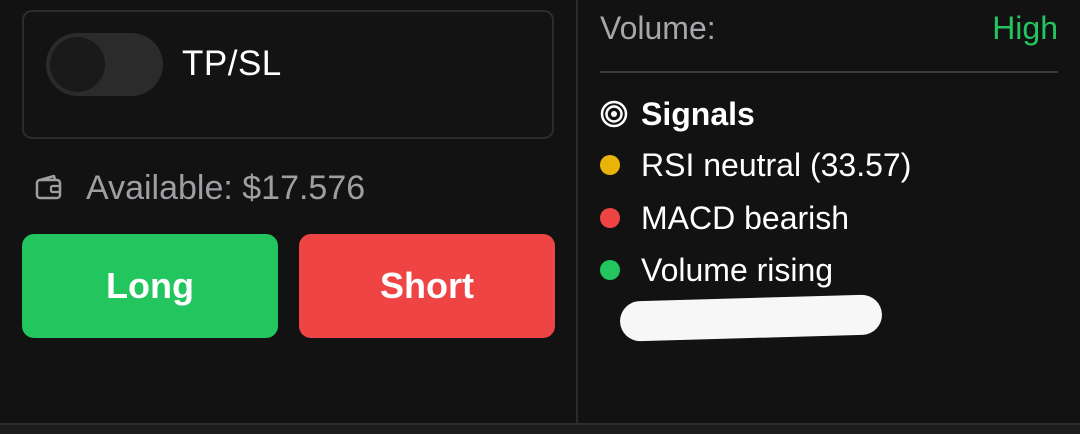 Image resolution: width=1080 pixels, height=434 pixels. What do you see at coordinates (737, 269) in the screenshot?
I see `signal-text: Volume rising` at bounding box center [737, 269].